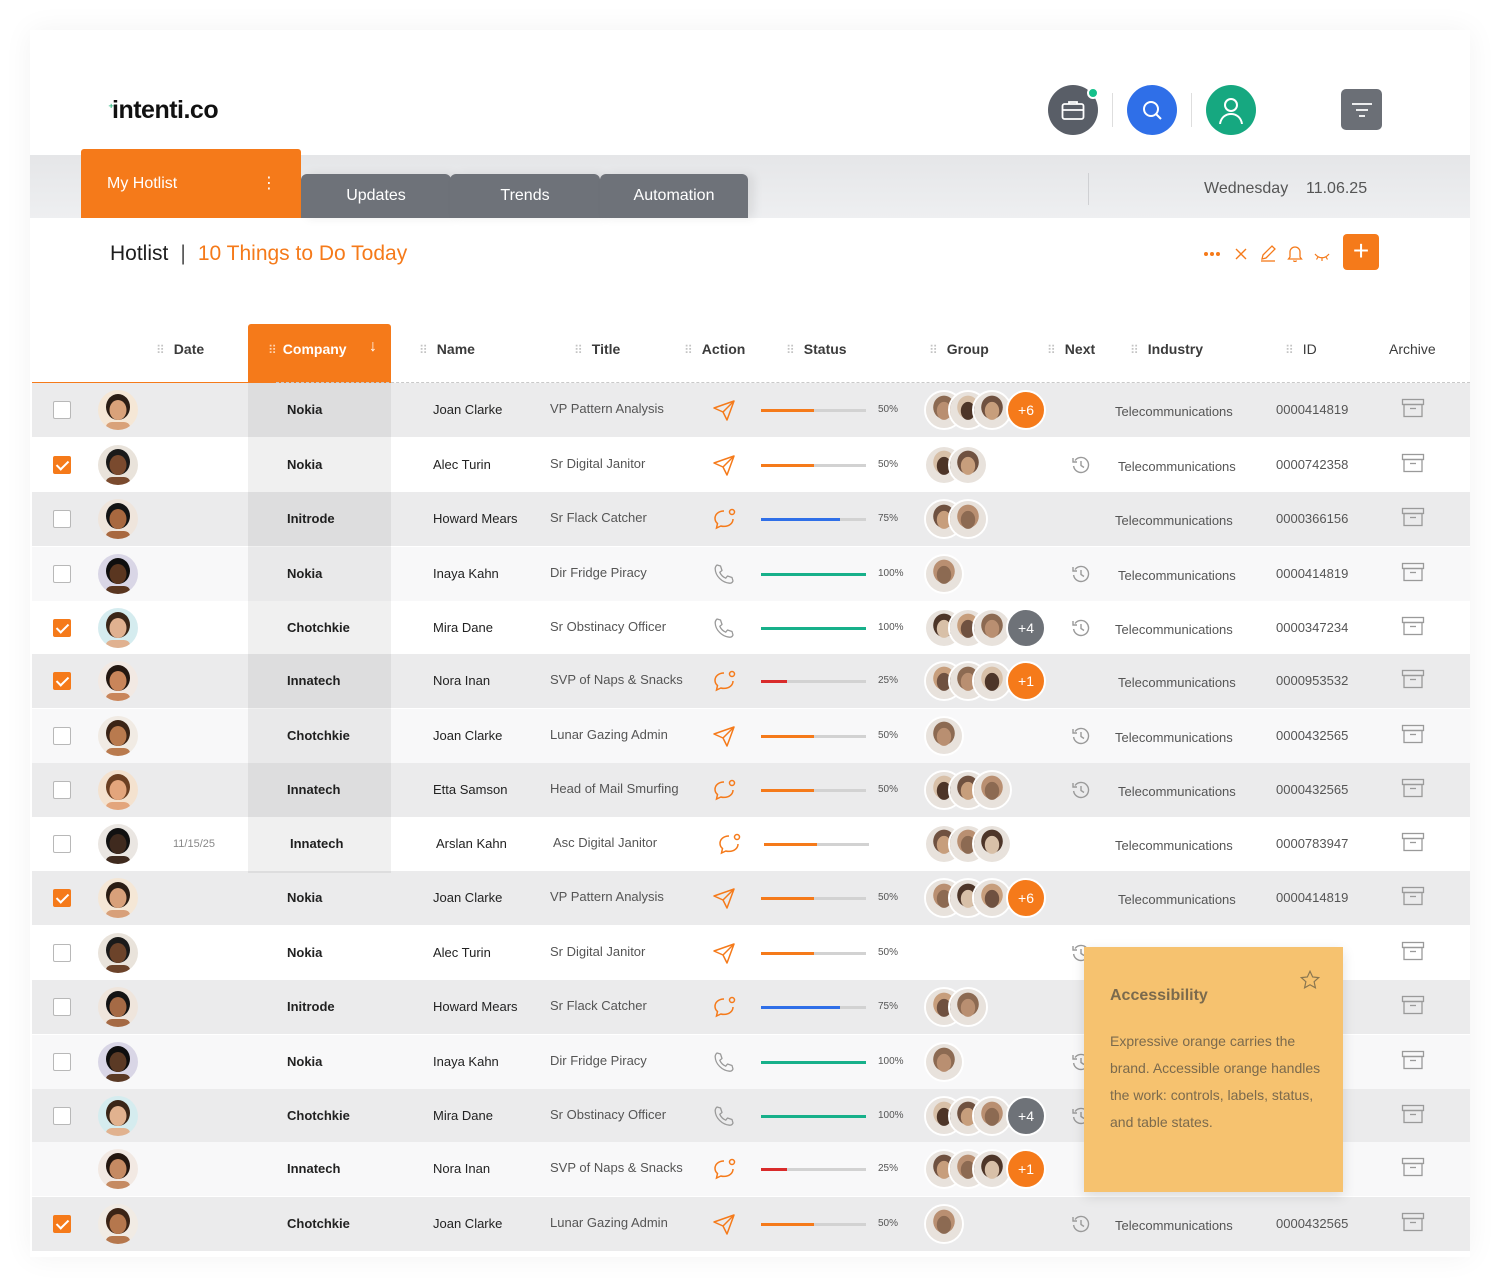  Describe the element at coordinates (1073, 110) in the screenshot. I see `briefcase-button` at that location.